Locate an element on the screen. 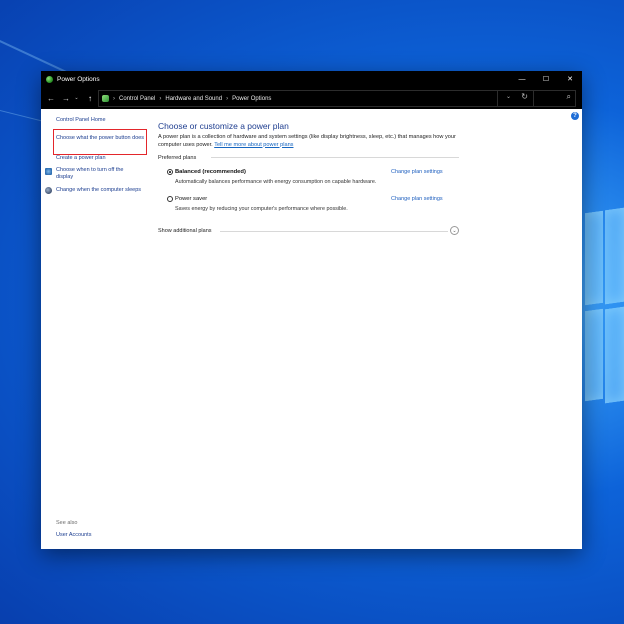  show-additional-plans: Show additional plans is located at coordinates (185, 231).